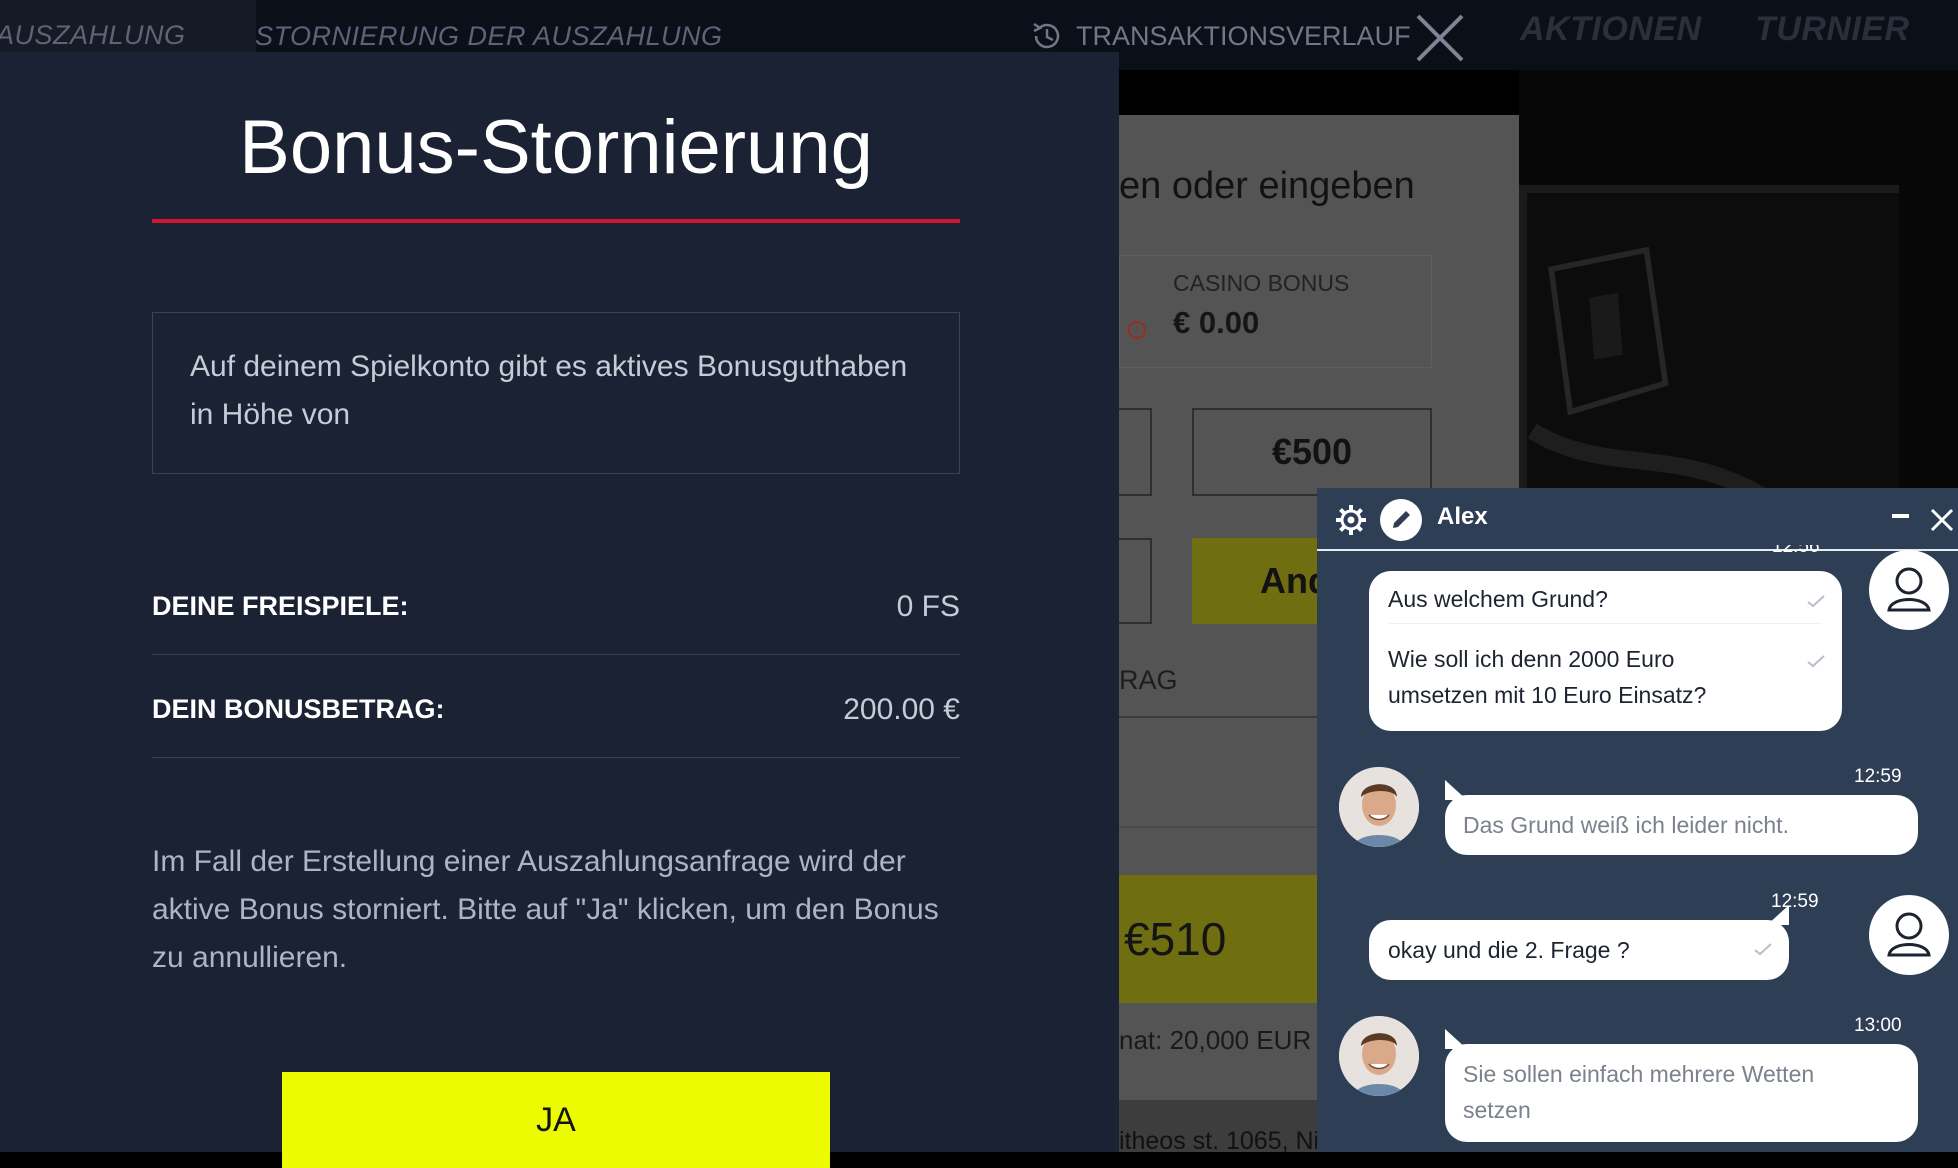  Describe the element at coordinates (1221, 939) in the screenshot. I see `deposit-total-button: €510` at that location.